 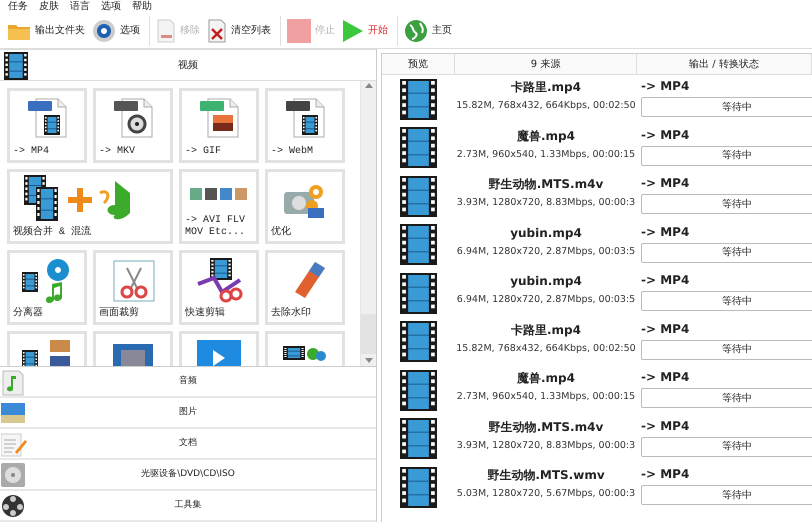 I want to click on tool-tile: -> GIF, so click(x=219, y=125).